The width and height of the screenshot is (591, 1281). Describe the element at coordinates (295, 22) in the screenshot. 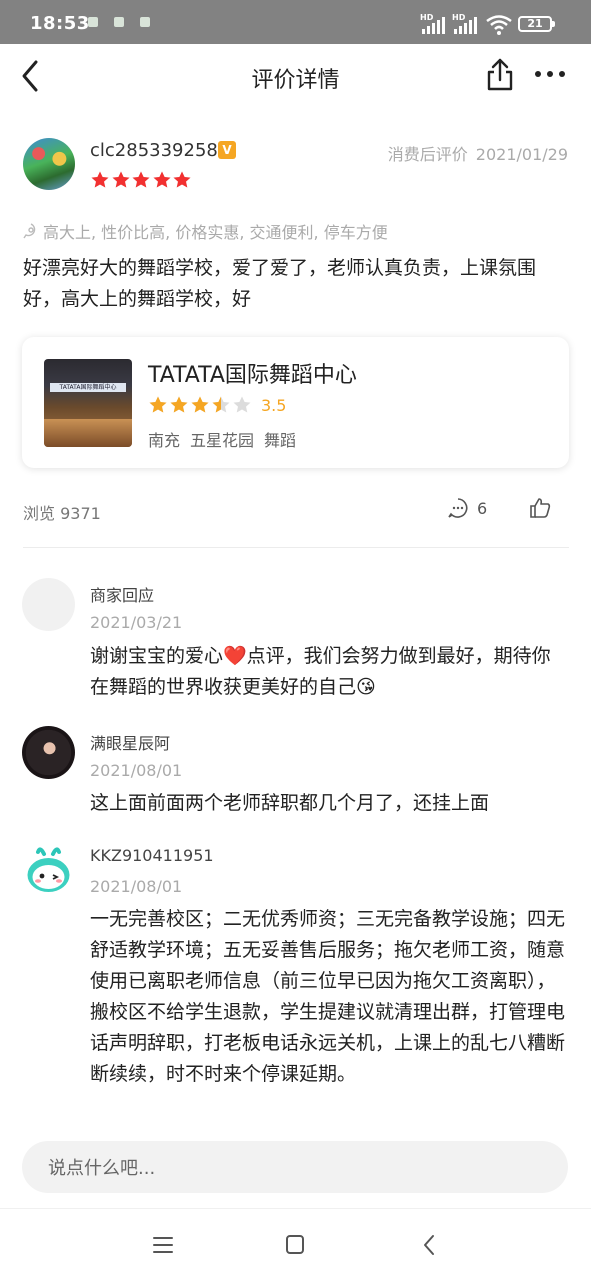

I see `status-bar: 18:53 HD HD 21` at that location.